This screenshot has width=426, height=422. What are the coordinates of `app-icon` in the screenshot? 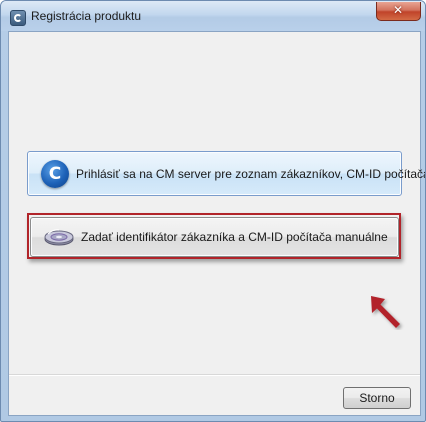 It's located at (18, 18).